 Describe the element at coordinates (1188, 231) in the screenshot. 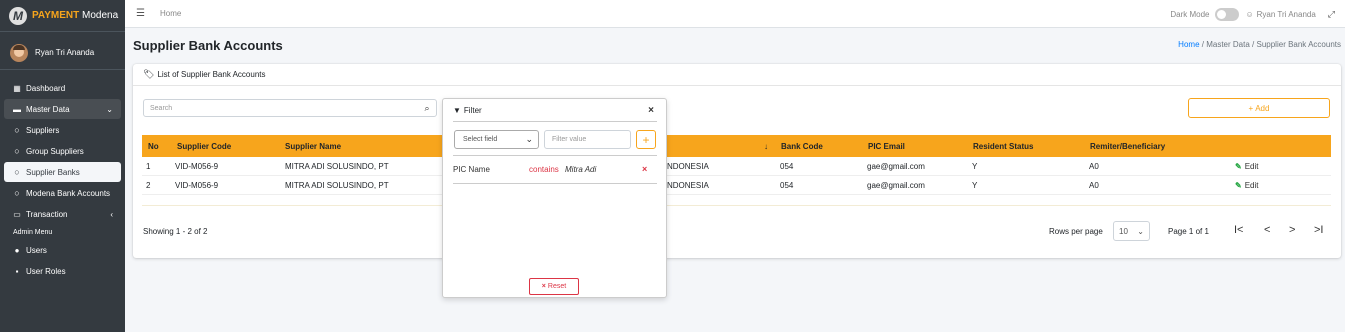

I see `page-info: Page 1 of 1` at that location.